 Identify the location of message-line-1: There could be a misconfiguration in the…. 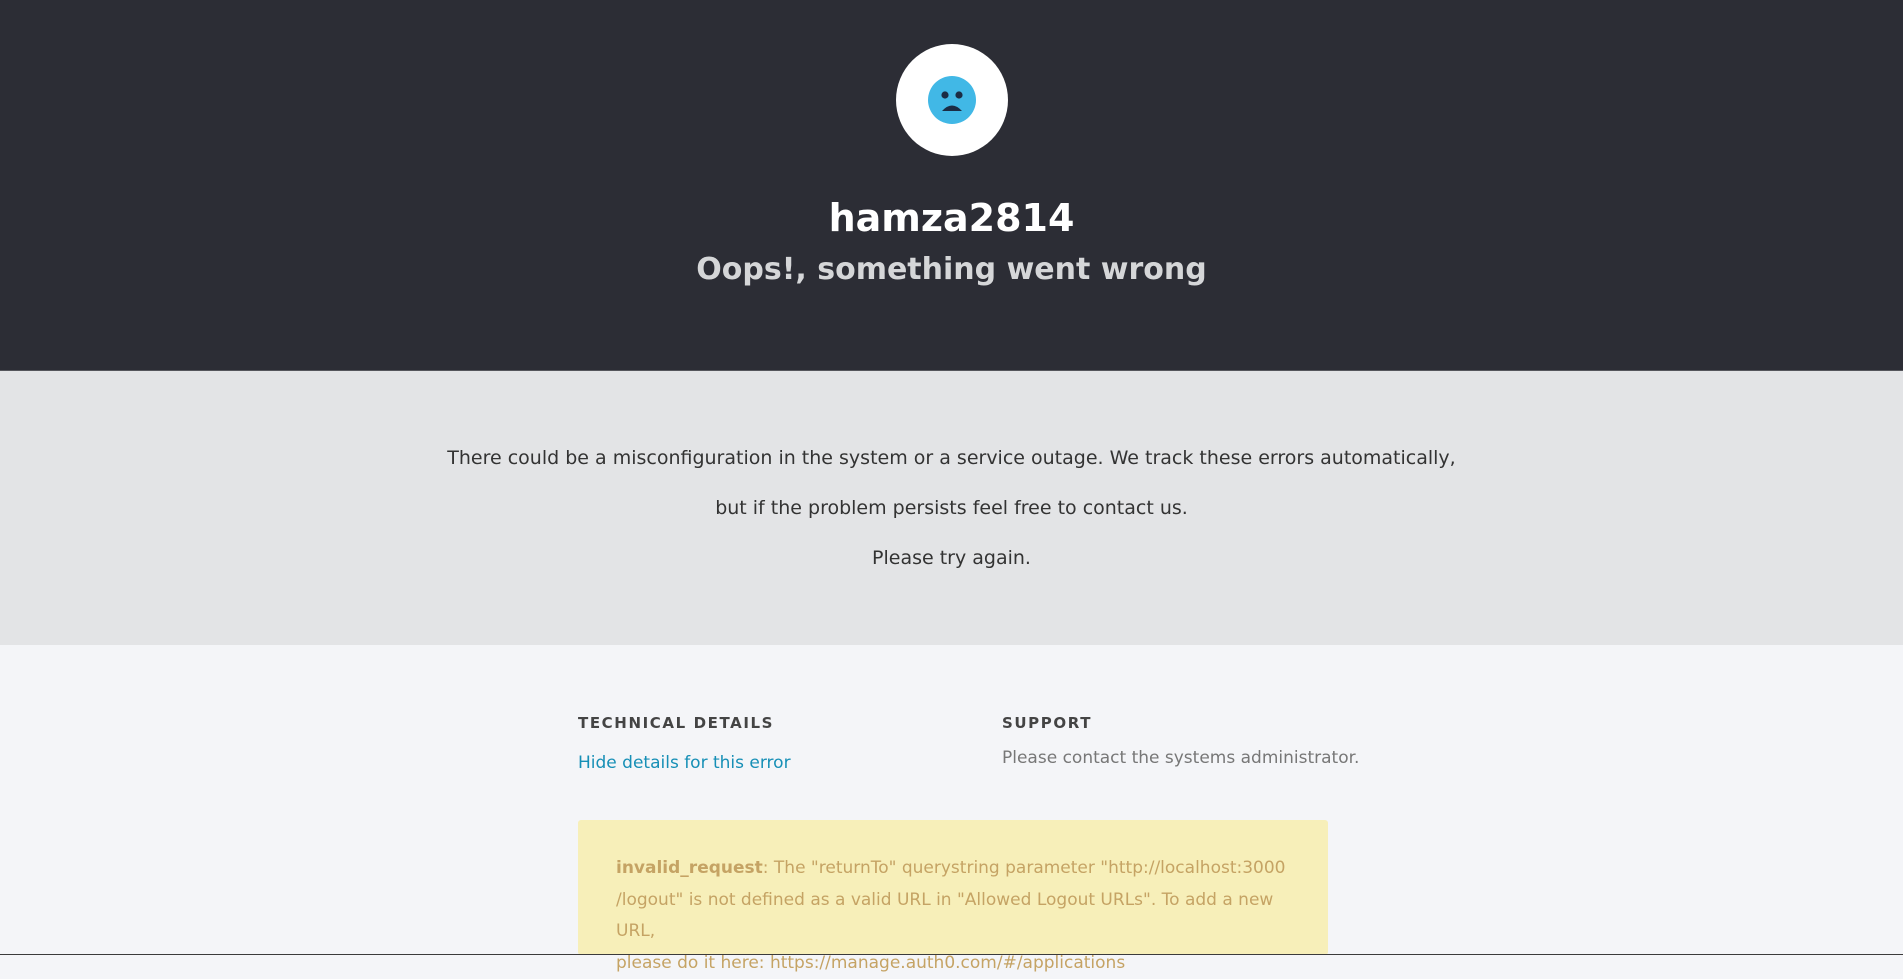
(951, 458).